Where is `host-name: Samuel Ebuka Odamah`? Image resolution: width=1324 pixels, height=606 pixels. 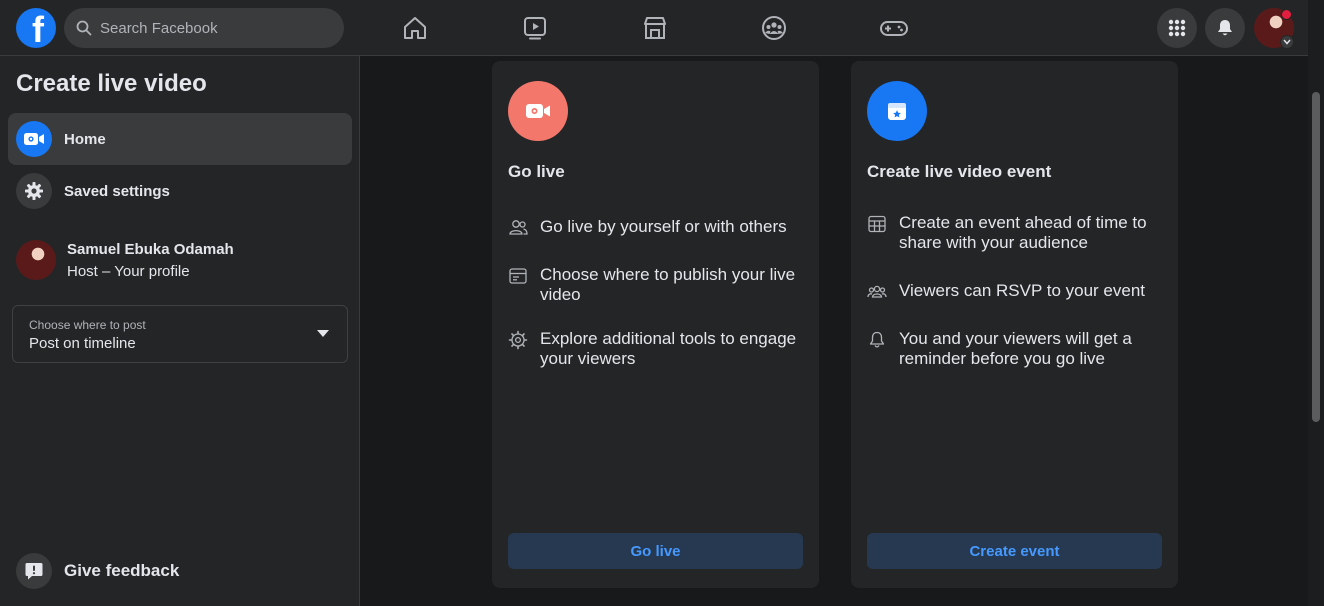
host-name: Samuel Ebuka Odamah is located at coordinates (150, 249).